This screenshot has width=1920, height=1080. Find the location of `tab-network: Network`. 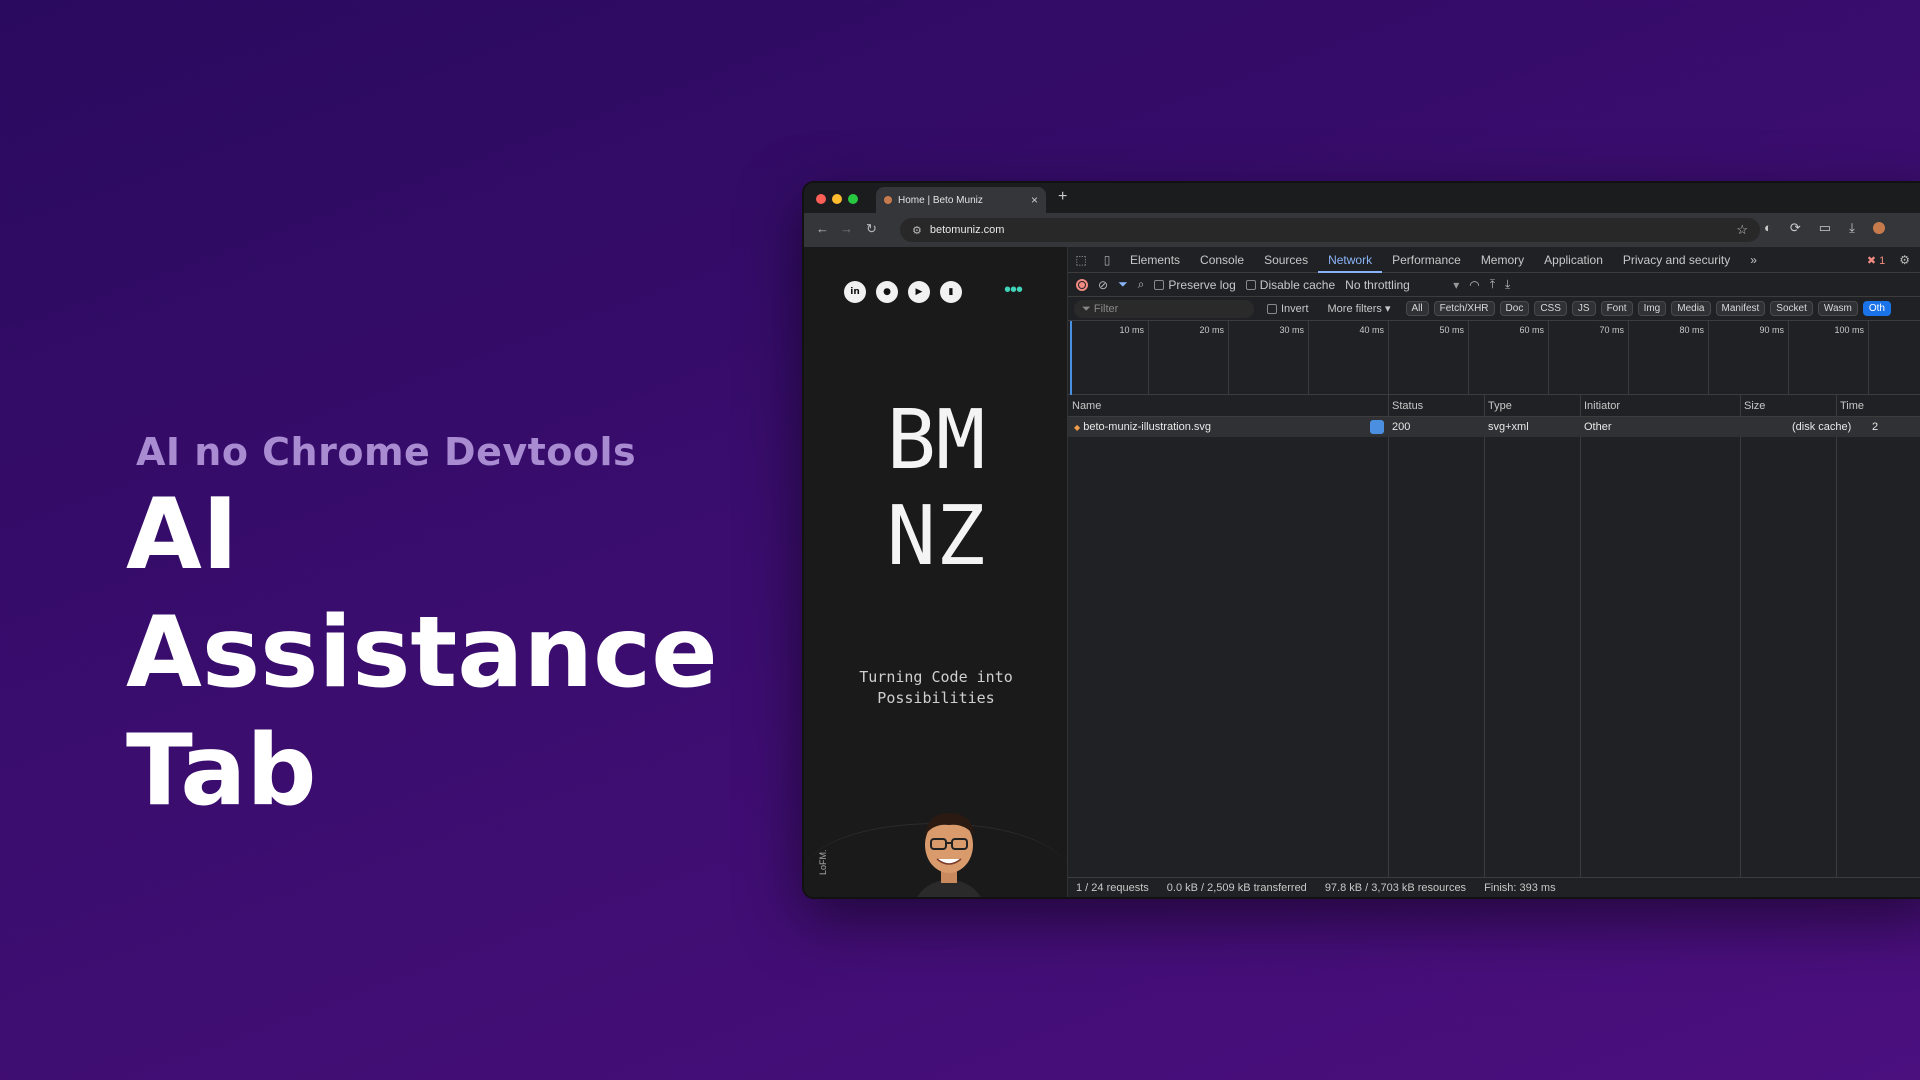

tab-network: Network is located at coordinates (1350, 260).